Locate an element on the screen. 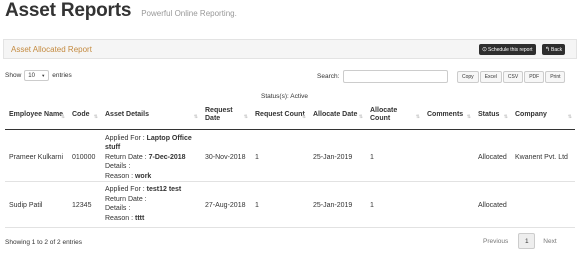 The width and height of the screenshot is (580, 257). excel-button: Excel is located at coordinates (490, 77).